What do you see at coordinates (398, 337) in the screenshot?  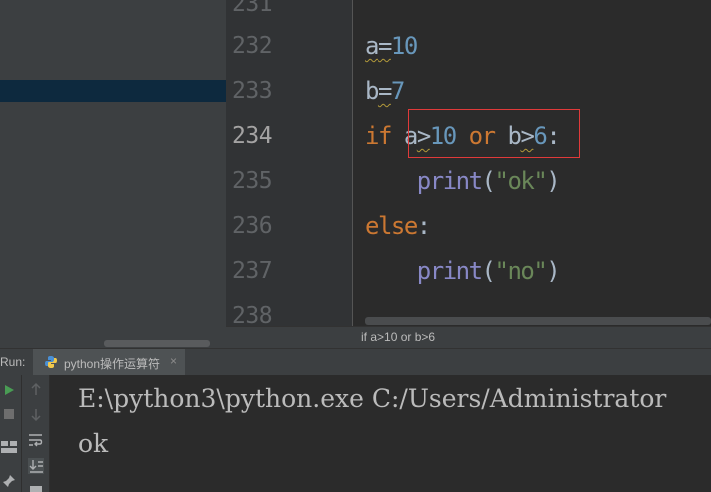 I see `breadcrumb: if a>10 or b>6` at bounding box center [398, 337].